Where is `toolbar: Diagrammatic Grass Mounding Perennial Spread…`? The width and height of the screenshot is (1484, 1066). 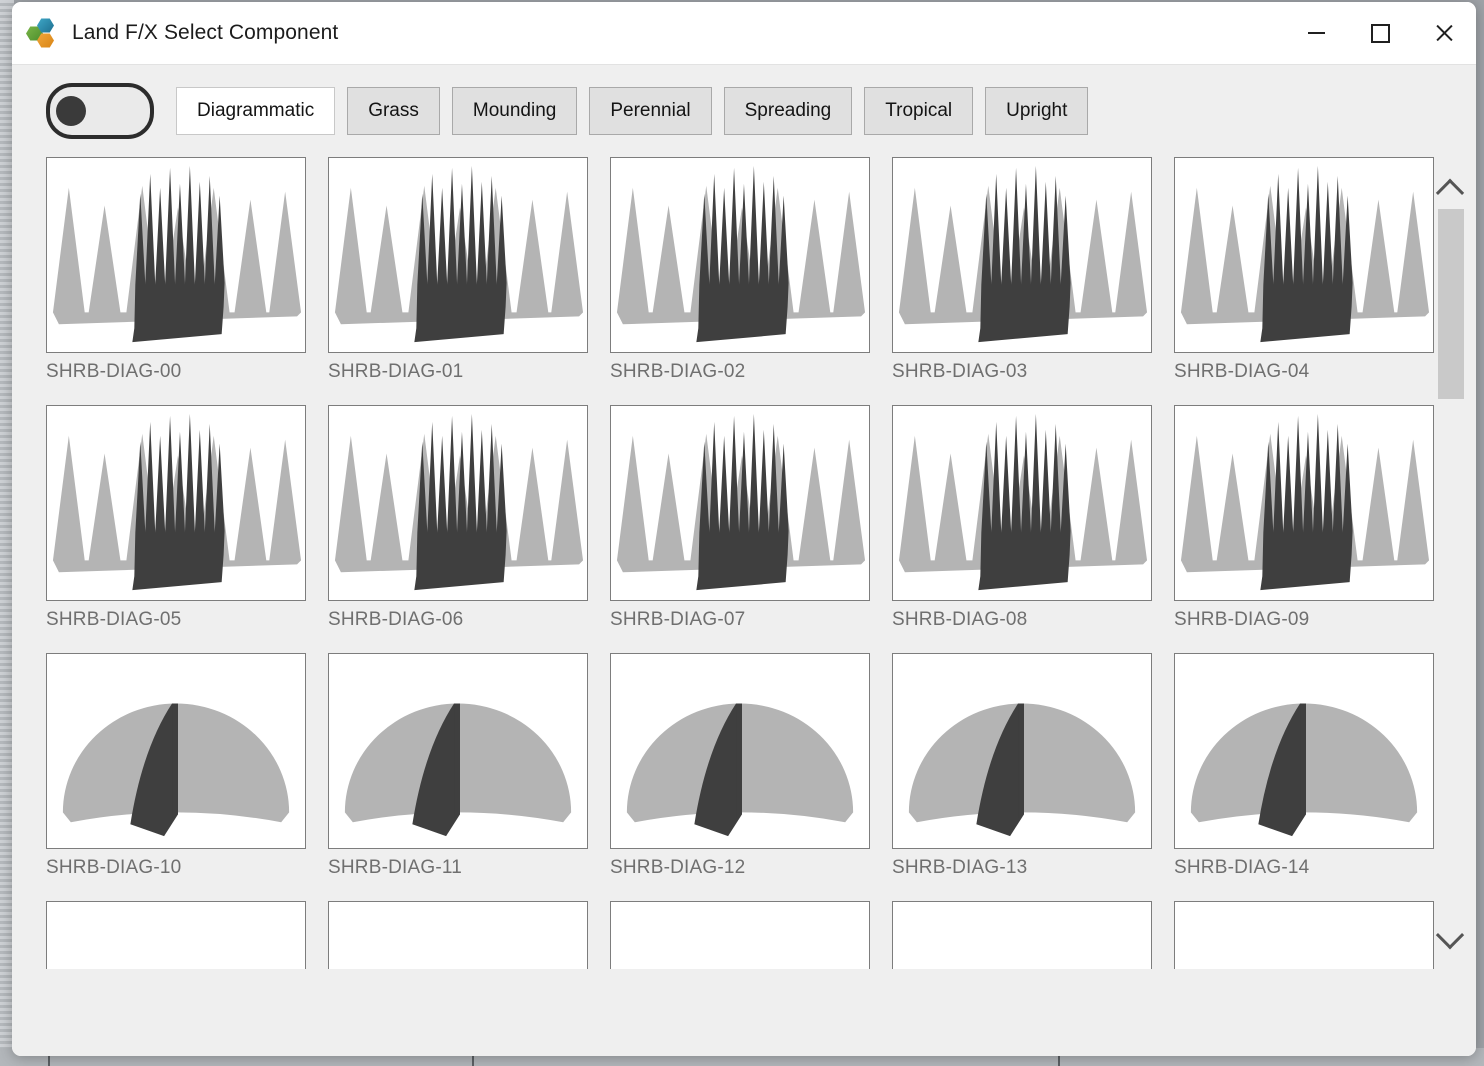 toolbar: Diagrammatic Grass Mounding Perennial Spread… is located at coordinates (744, 111).